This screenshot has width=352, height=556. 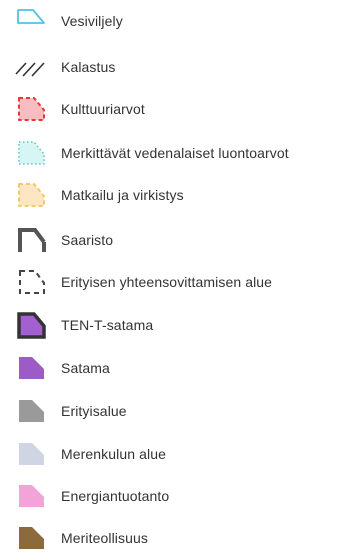 I want to click on legend-label: Meriteollisuus, so click(x=104, y=538).